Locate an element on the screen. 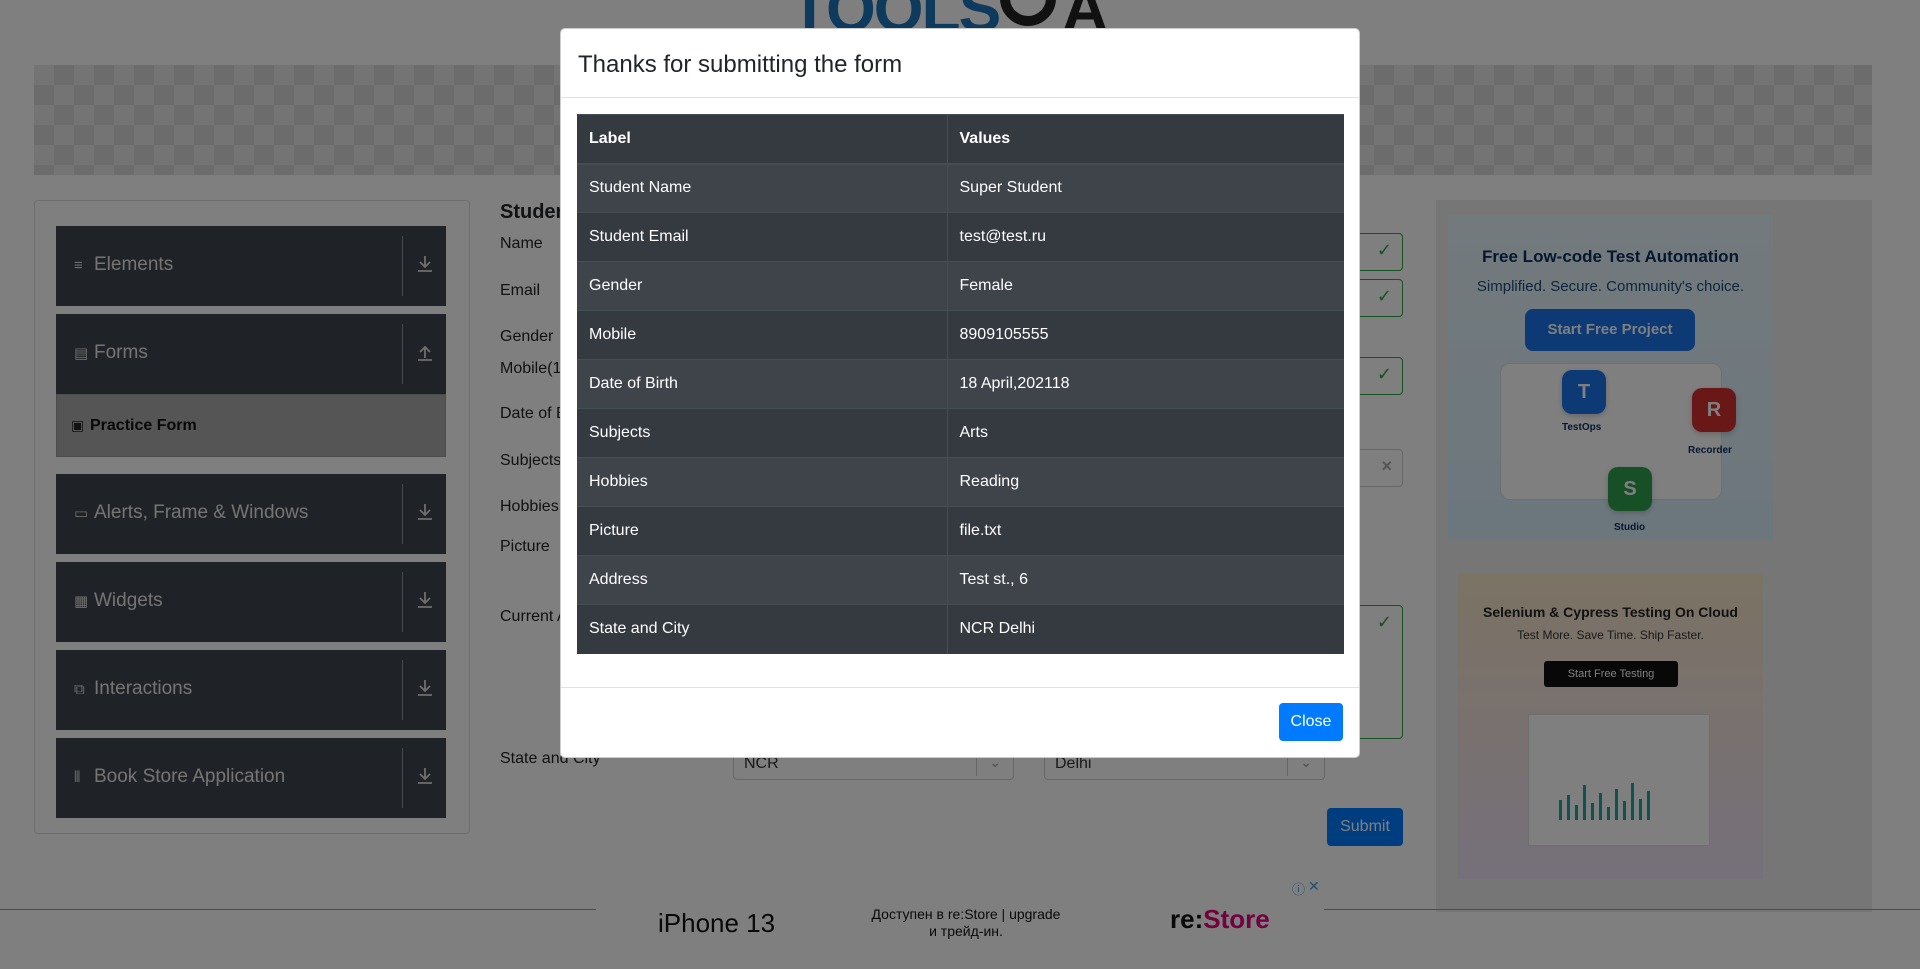  row-value: test@test.ru is located at coordinates (1145, 237).